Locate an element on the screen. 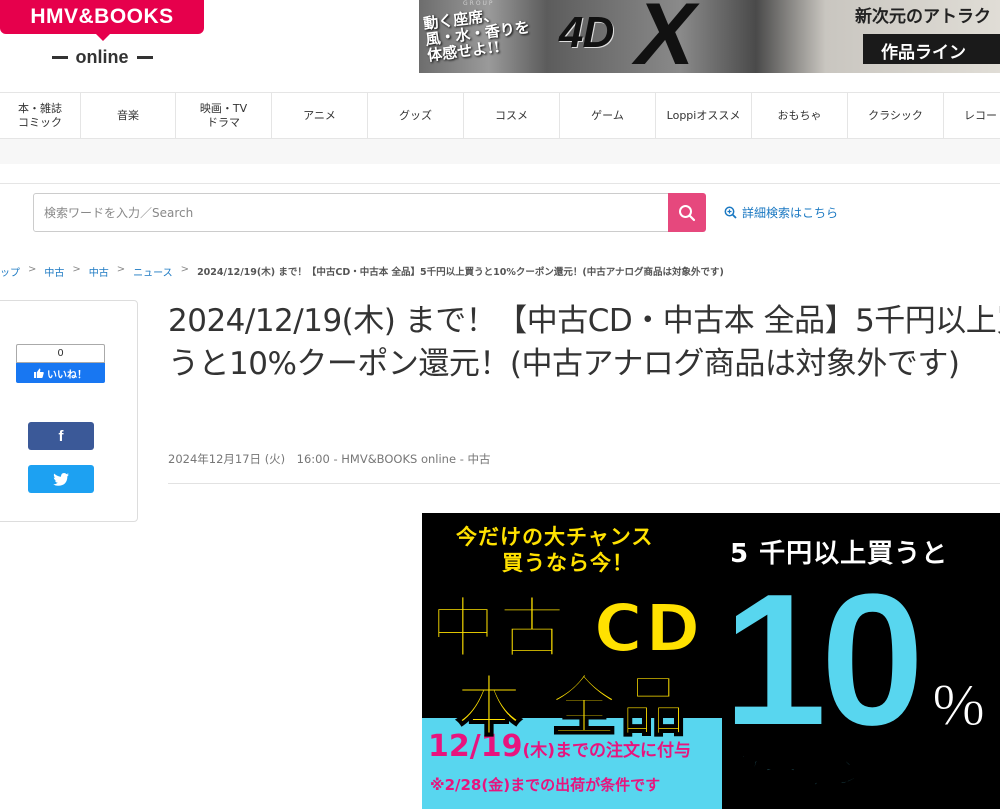  search-input: 検索ワードを入力／Search is located at coordinates (351, 212).